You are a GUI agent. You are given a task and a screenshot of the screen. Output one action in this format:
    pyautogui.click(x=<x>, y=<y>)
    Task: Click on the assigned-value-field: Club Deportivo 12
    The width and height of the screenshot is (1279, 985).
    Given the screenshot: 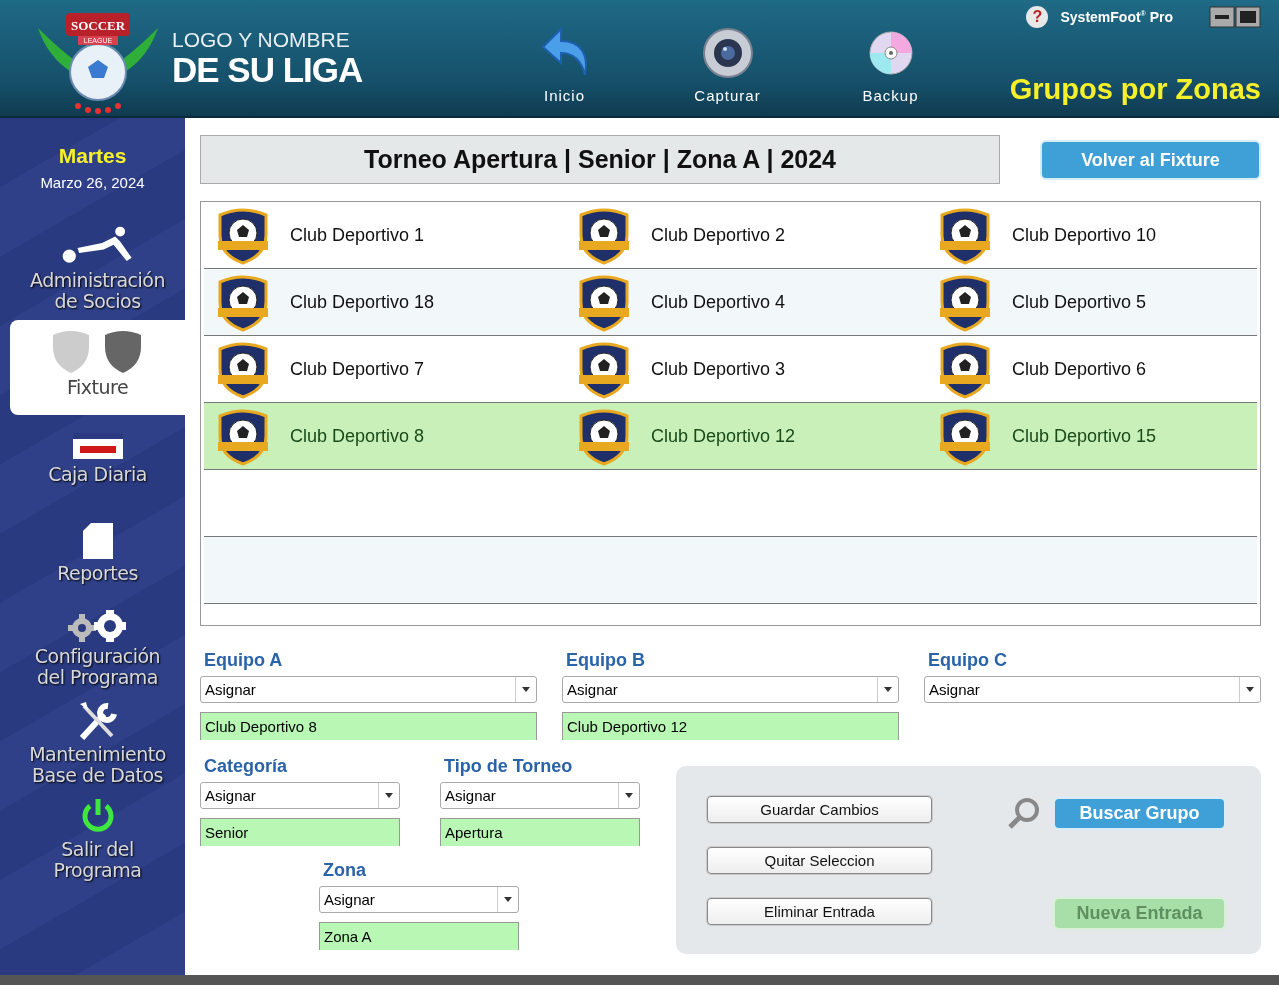 What is the action you would take?
    pyautogui.click(x=730, y=726)
    